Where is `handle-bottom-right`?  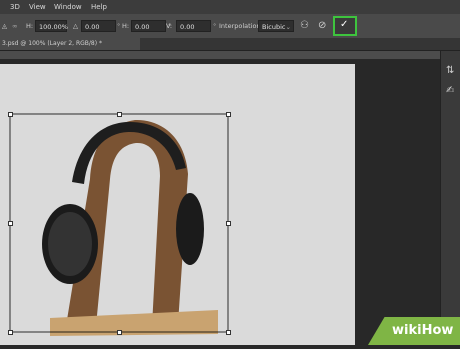
handle-bottom-right is located at coordinates (228, 332).